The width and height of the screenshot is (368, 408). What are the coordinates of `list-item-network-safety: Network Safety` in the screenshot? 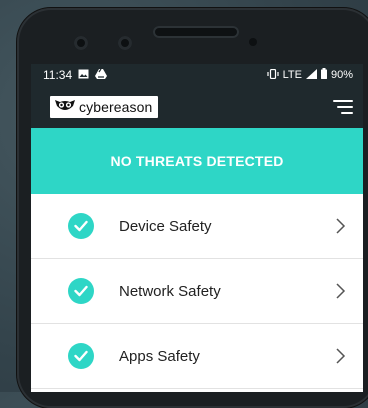 It's located at (197, 291).